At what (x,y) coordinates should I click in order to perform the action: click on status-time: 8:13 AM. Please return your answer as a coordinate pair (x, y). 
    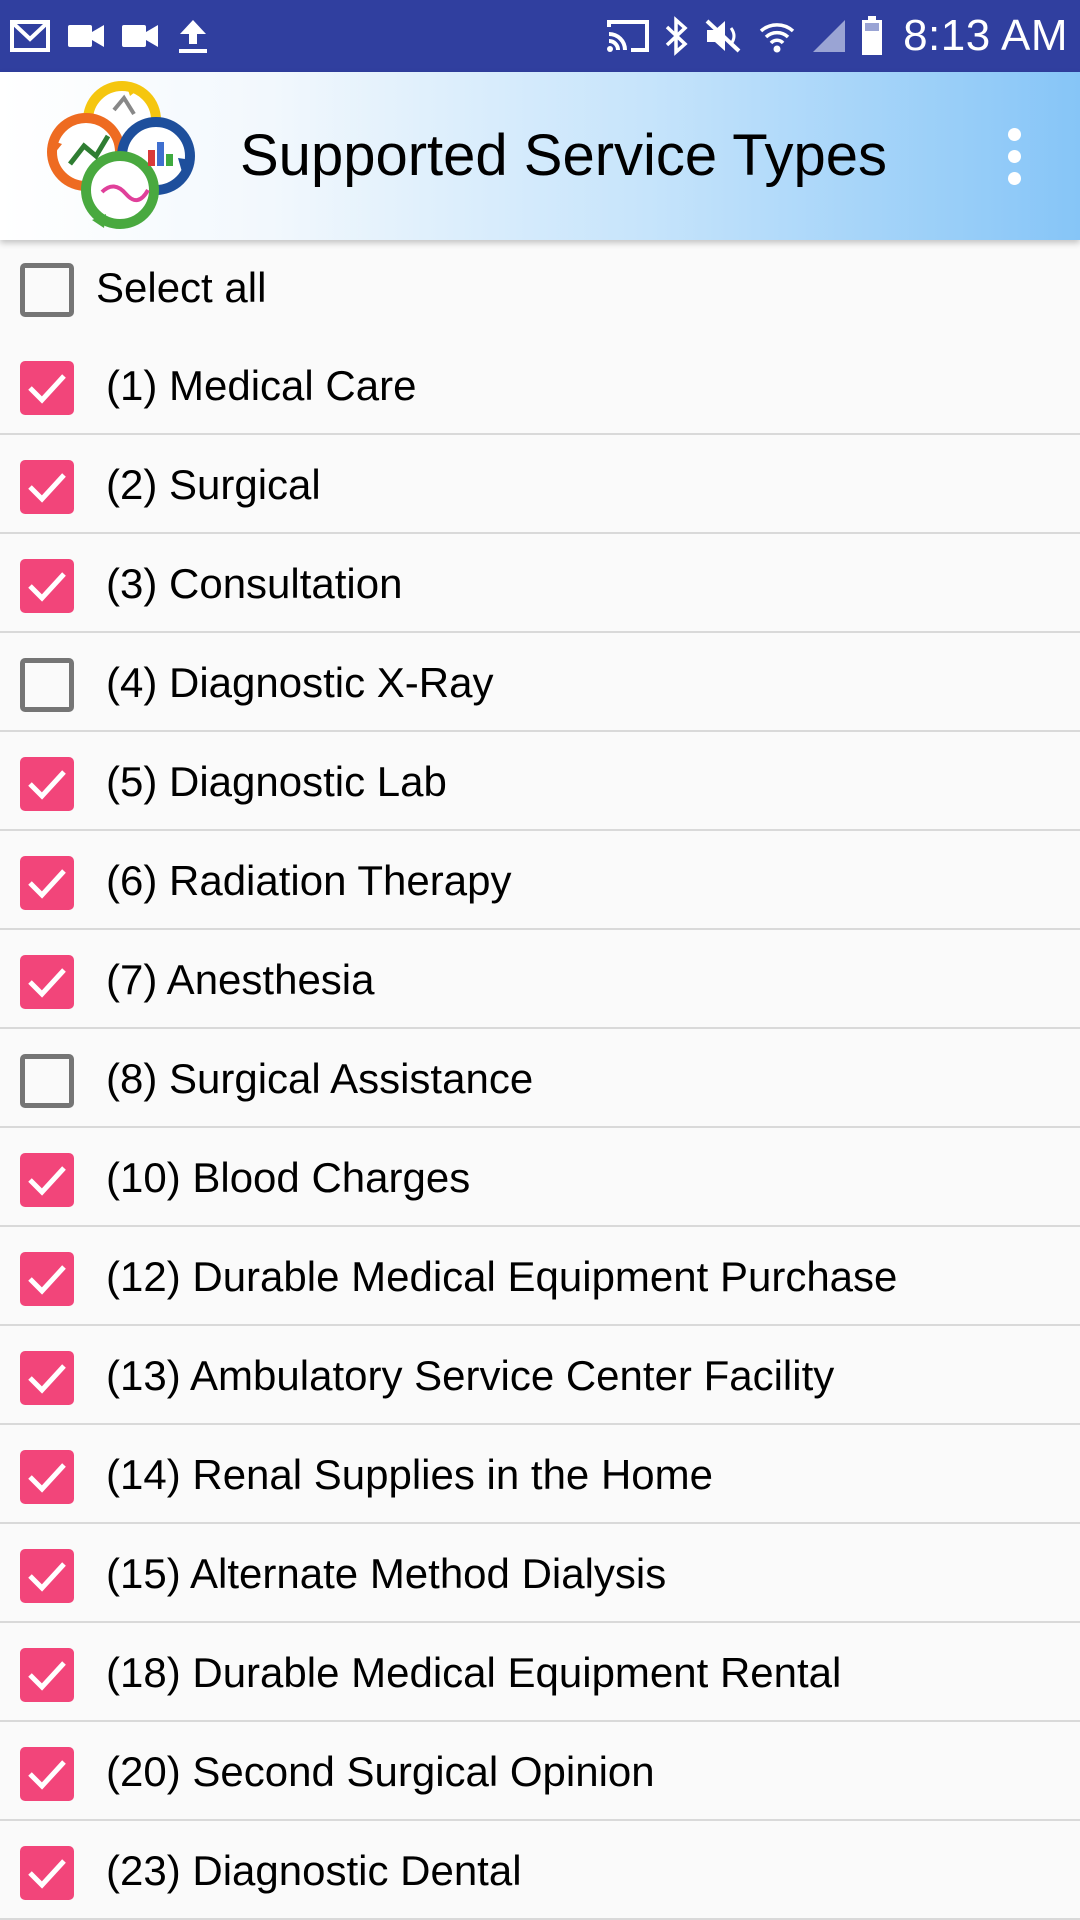
    Looking at the image, I should click on (985, 35).